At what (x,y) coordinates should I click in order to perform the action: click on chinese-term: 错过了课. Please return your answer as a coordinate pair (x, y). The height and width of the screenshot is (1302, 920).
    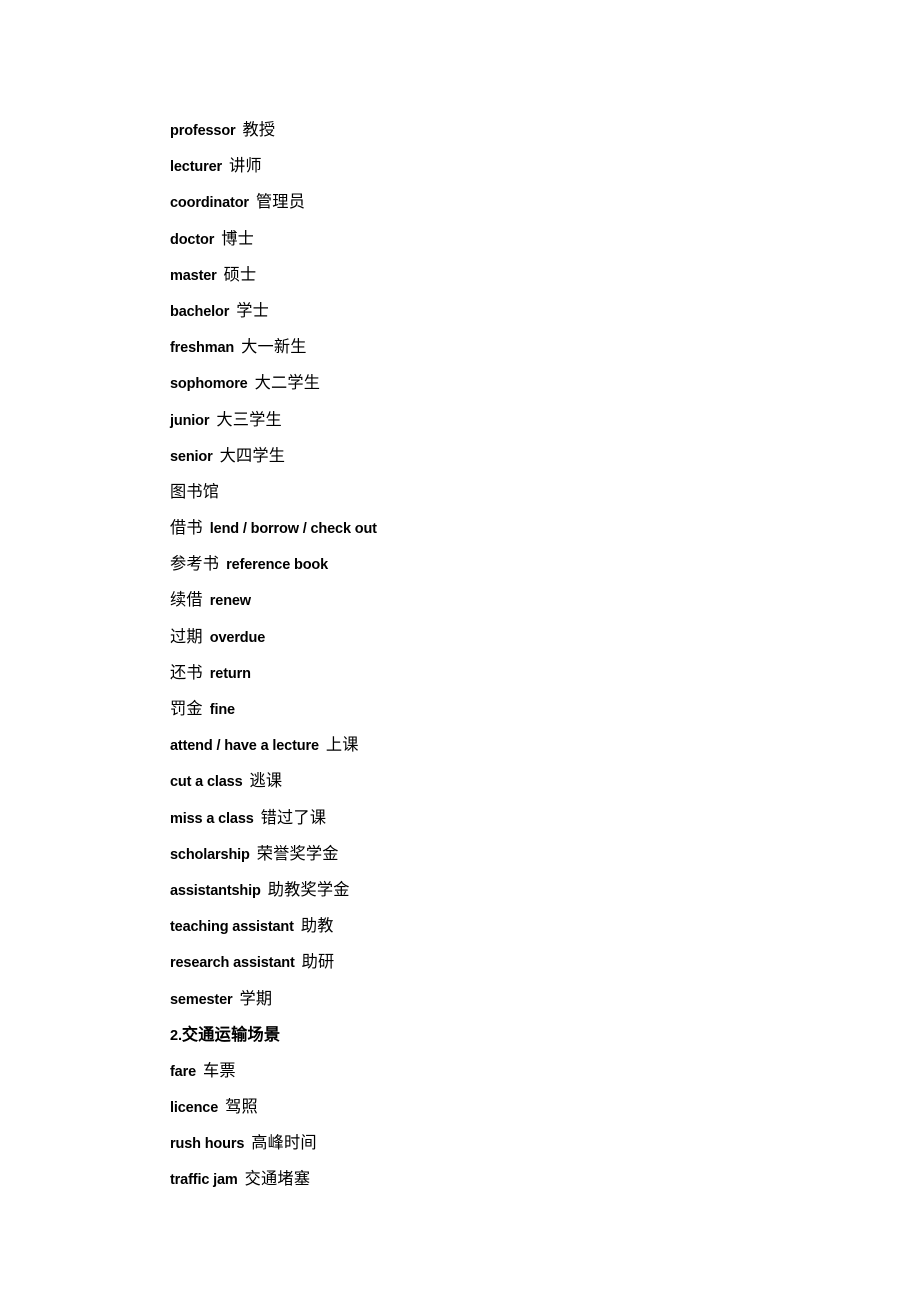
    Looking at the image, I should click on (293, 817).